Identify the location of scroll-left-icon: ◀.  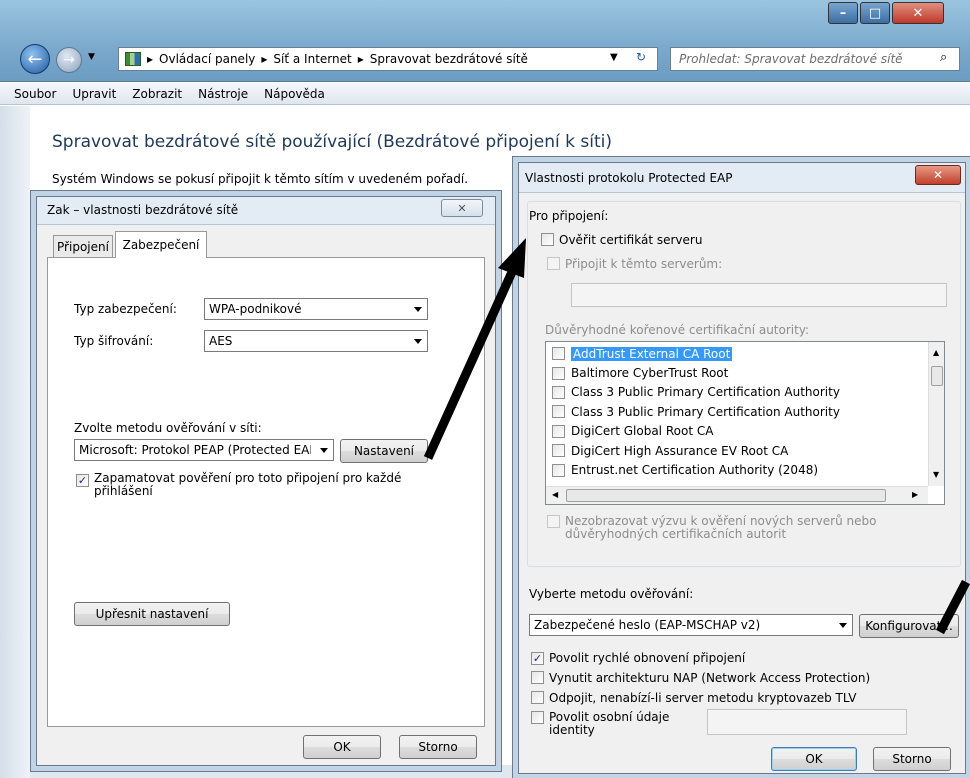
(555, 494).